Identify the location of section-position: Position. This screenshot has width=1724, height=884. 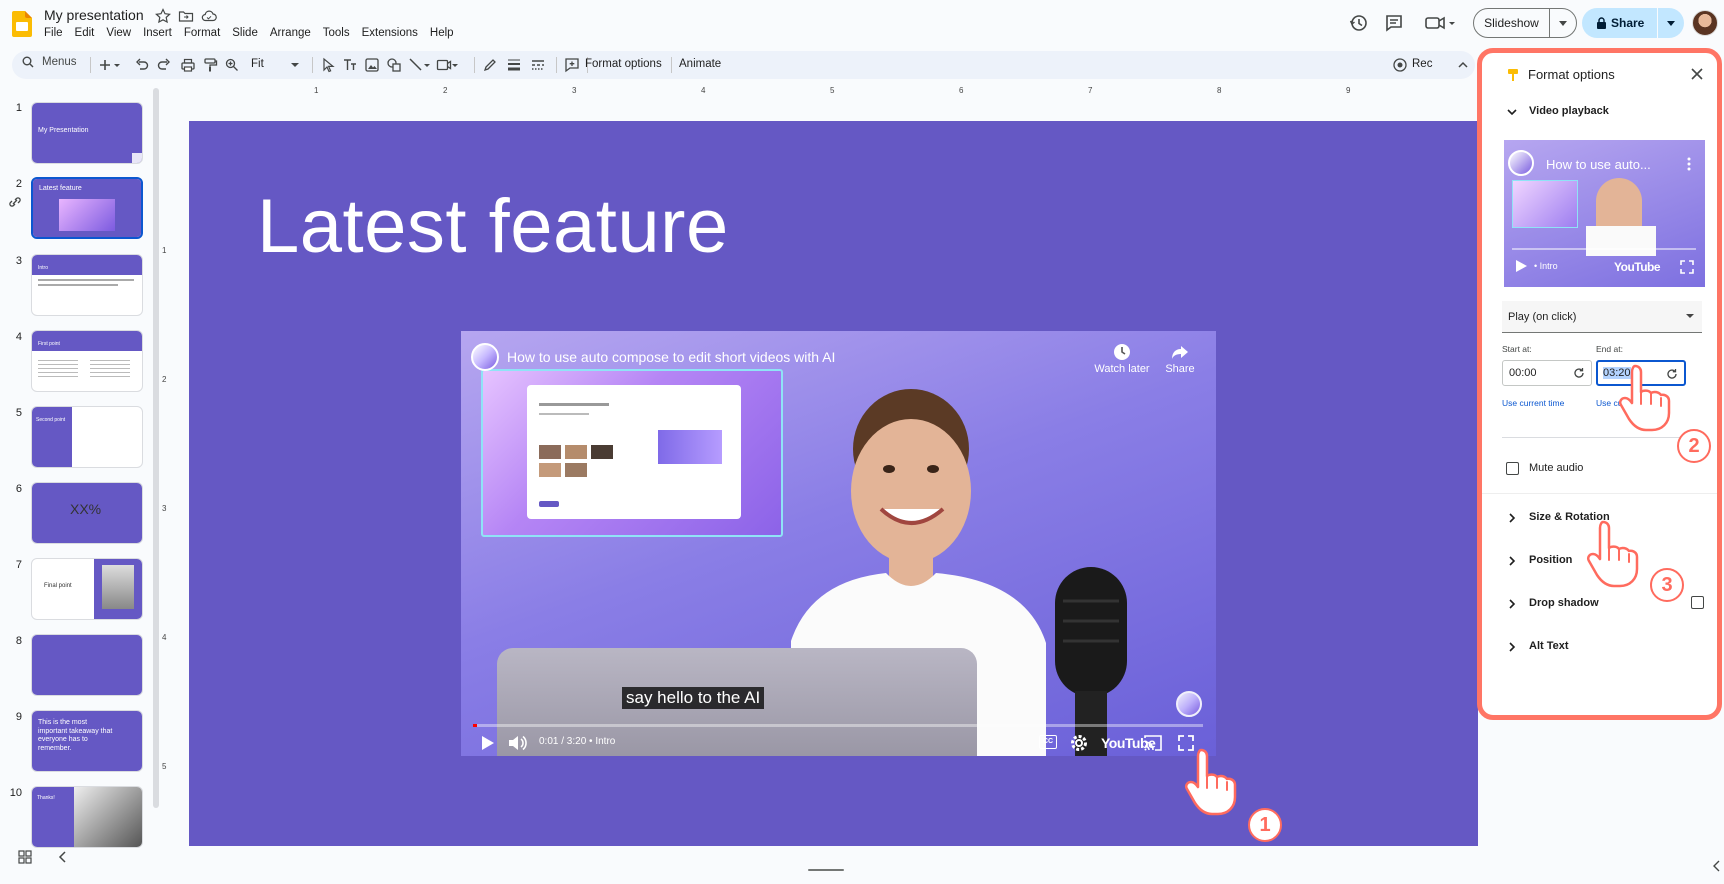
(1550, 560).